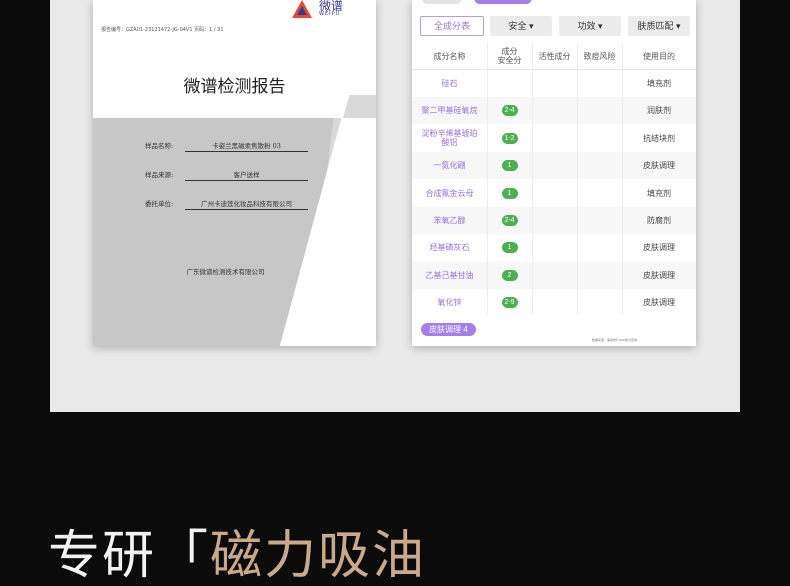 The height and width of the screenshot is (586, 790). I want to click on header-purpose: 使用目的, so click(659, 56).